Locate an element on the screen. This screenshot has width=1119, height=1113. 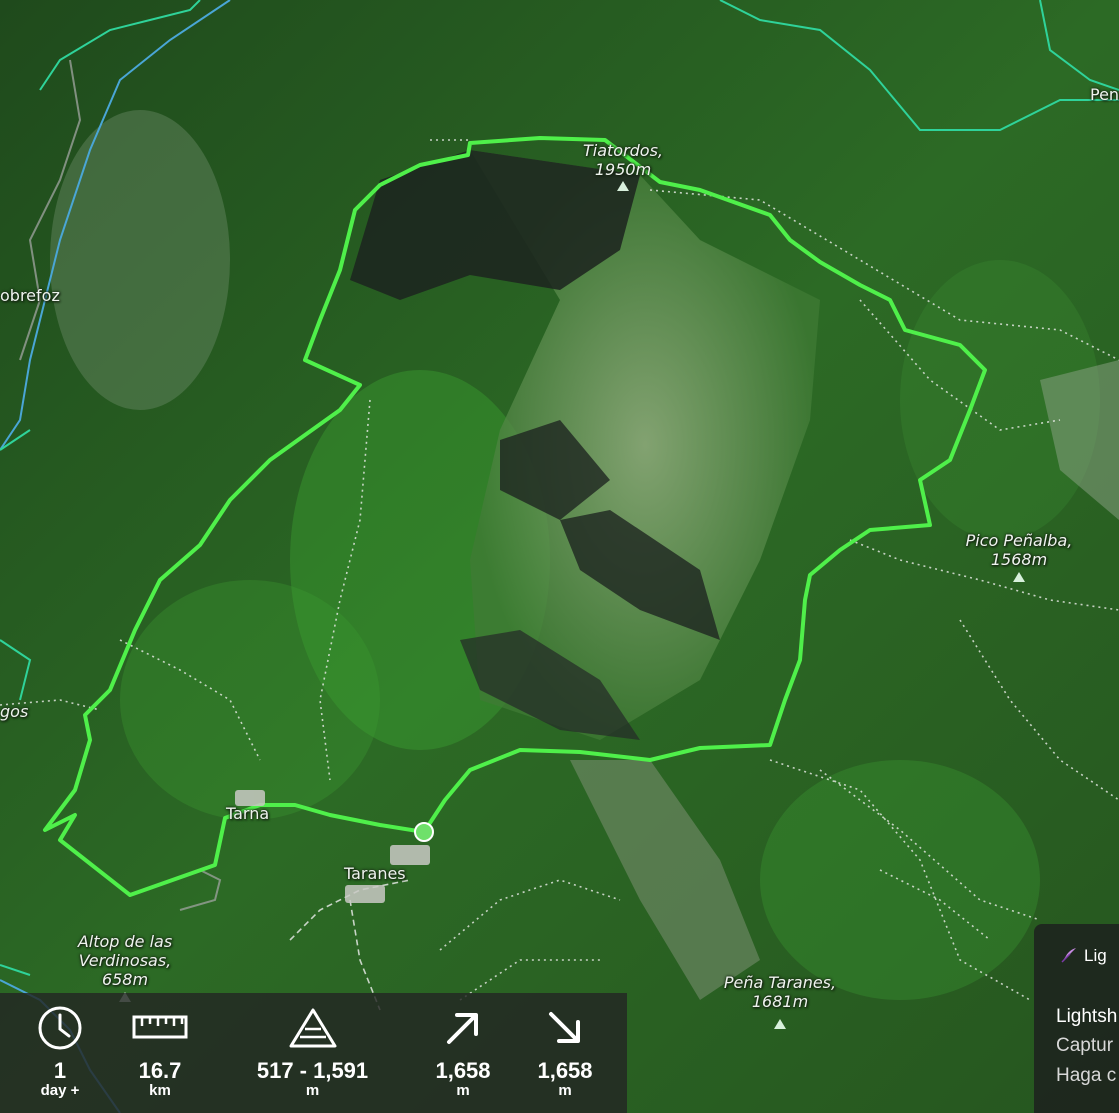
peak-name: Tiatordos, is located at coordinates (623, 150).